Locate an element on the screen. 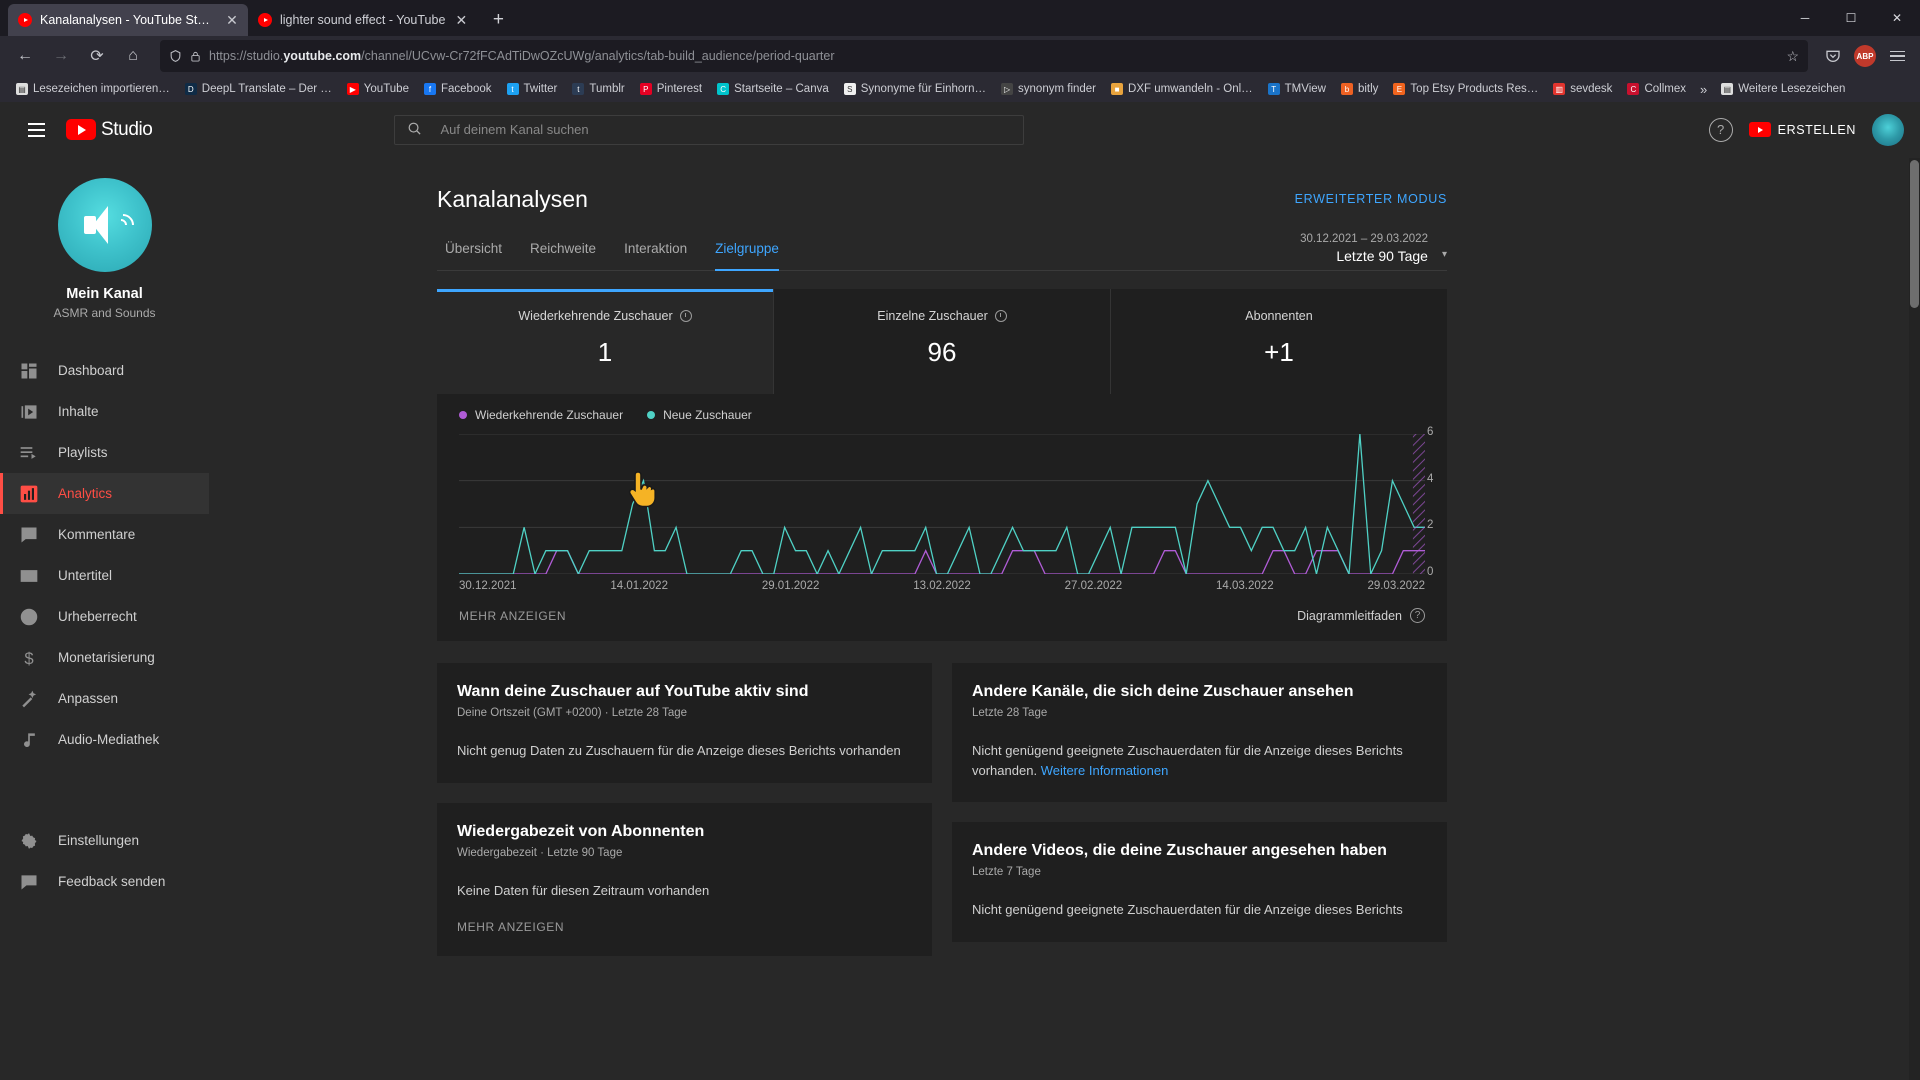 Image resolution: width=1920 pixels, height=1080 pixels. bookmark-item: T TMView is located at coordinates (1297, 89).